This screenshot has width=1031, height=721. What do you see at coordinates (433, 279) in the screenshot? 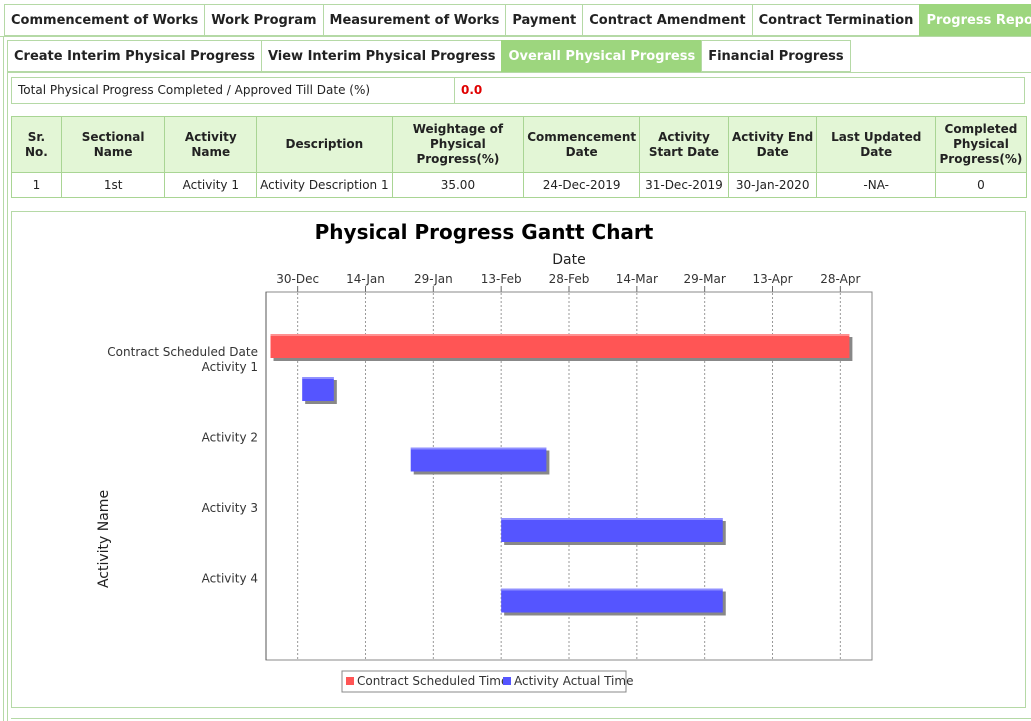
I see `x-tick-label: 29-Jan` at bounding box center [433, 279].